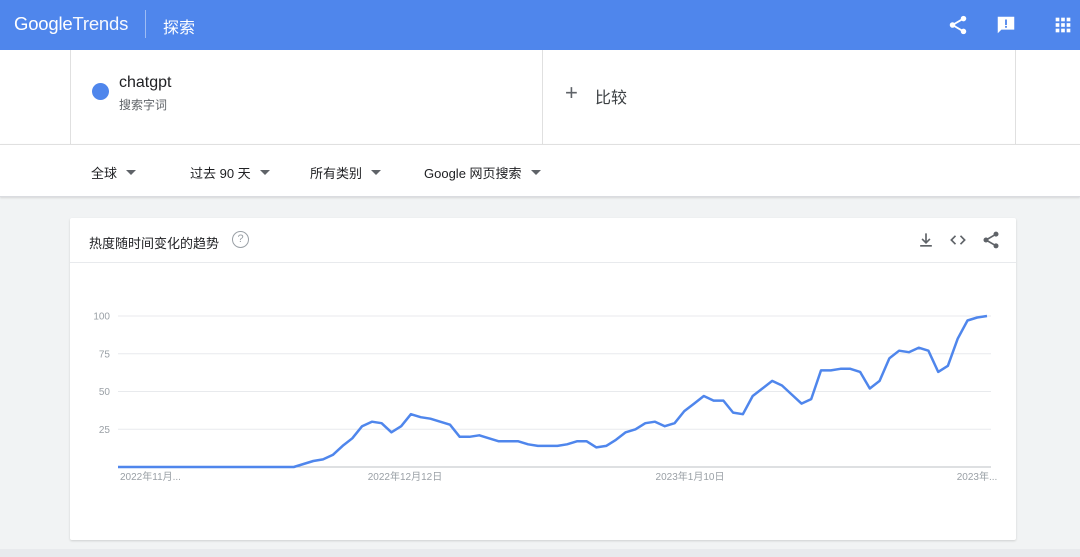 The height and width of the screenshot is (557, 1080). Describe the element at coordinates (482, 172) in the screenshot. I see `search-type-filter: Google 网页搜索` at that location.